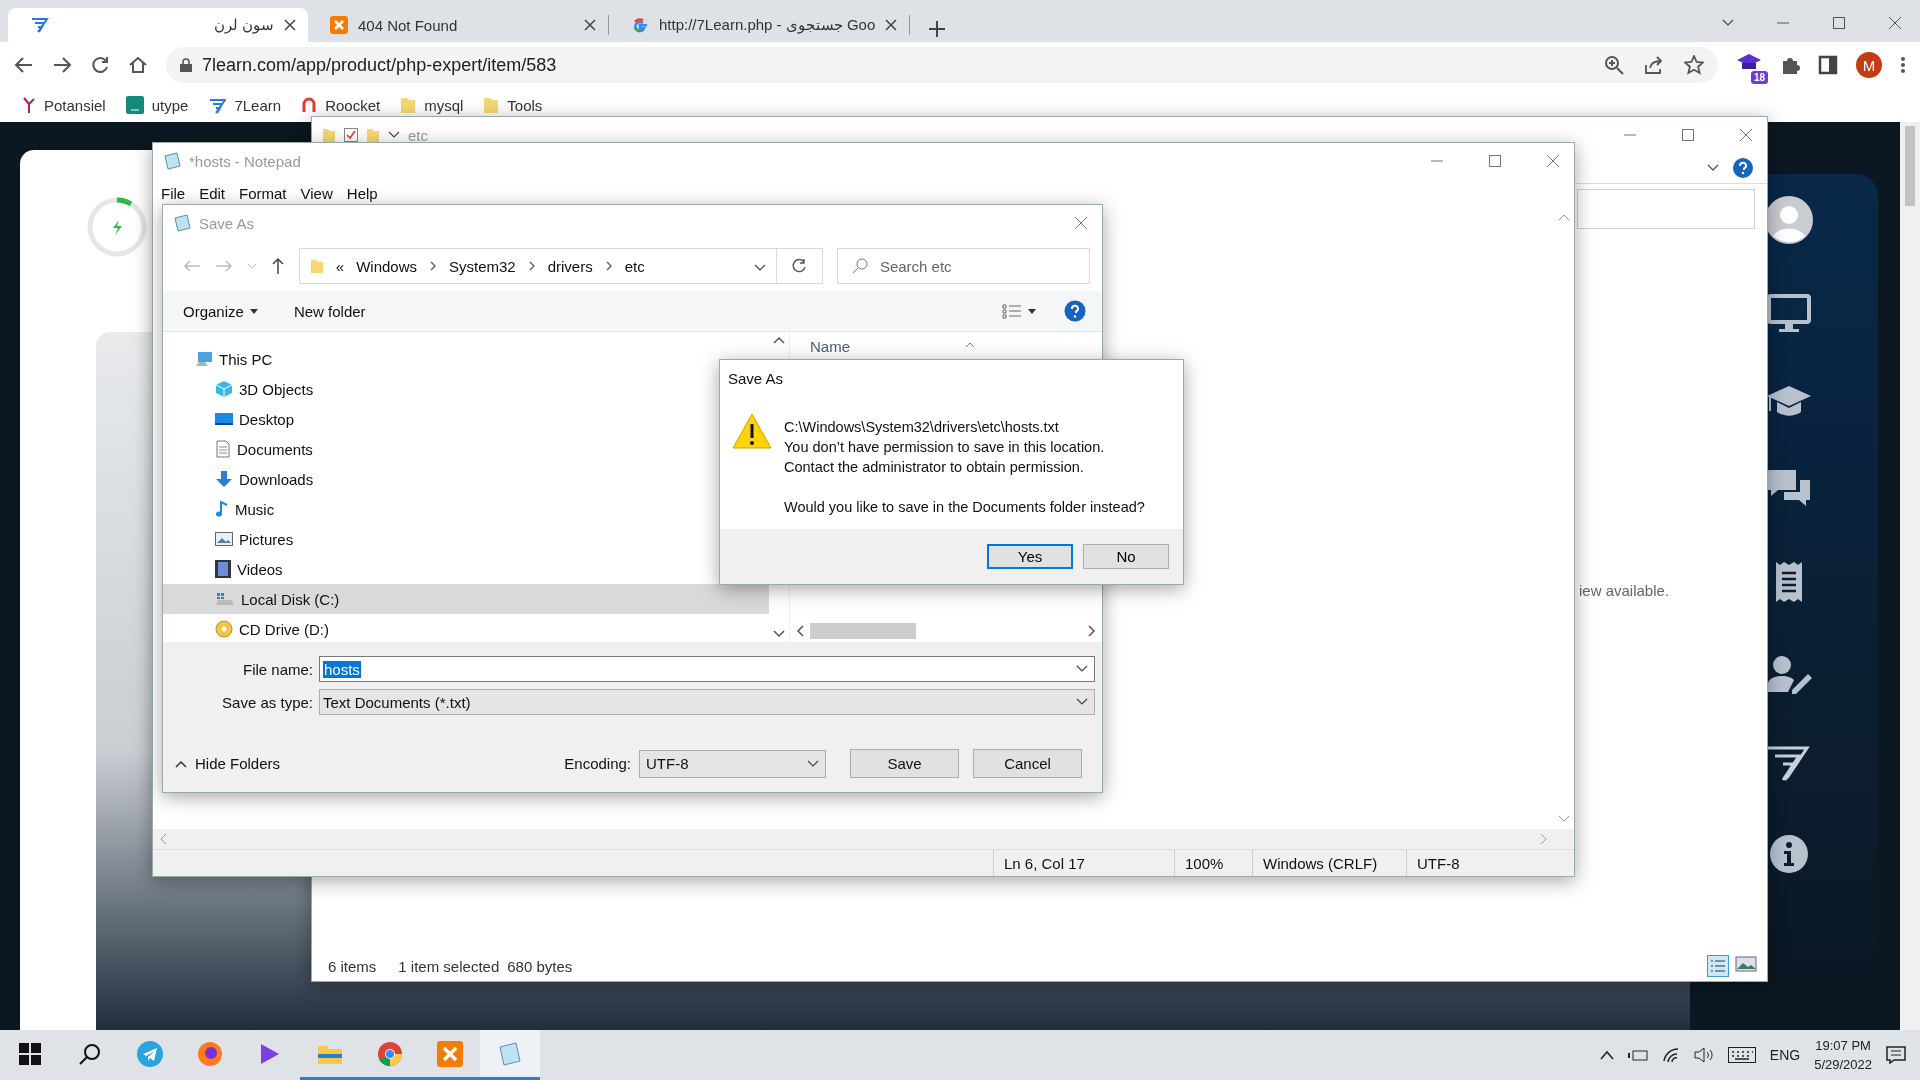  I want to click on bookmark-link: Potansiel, so click(75, 105).